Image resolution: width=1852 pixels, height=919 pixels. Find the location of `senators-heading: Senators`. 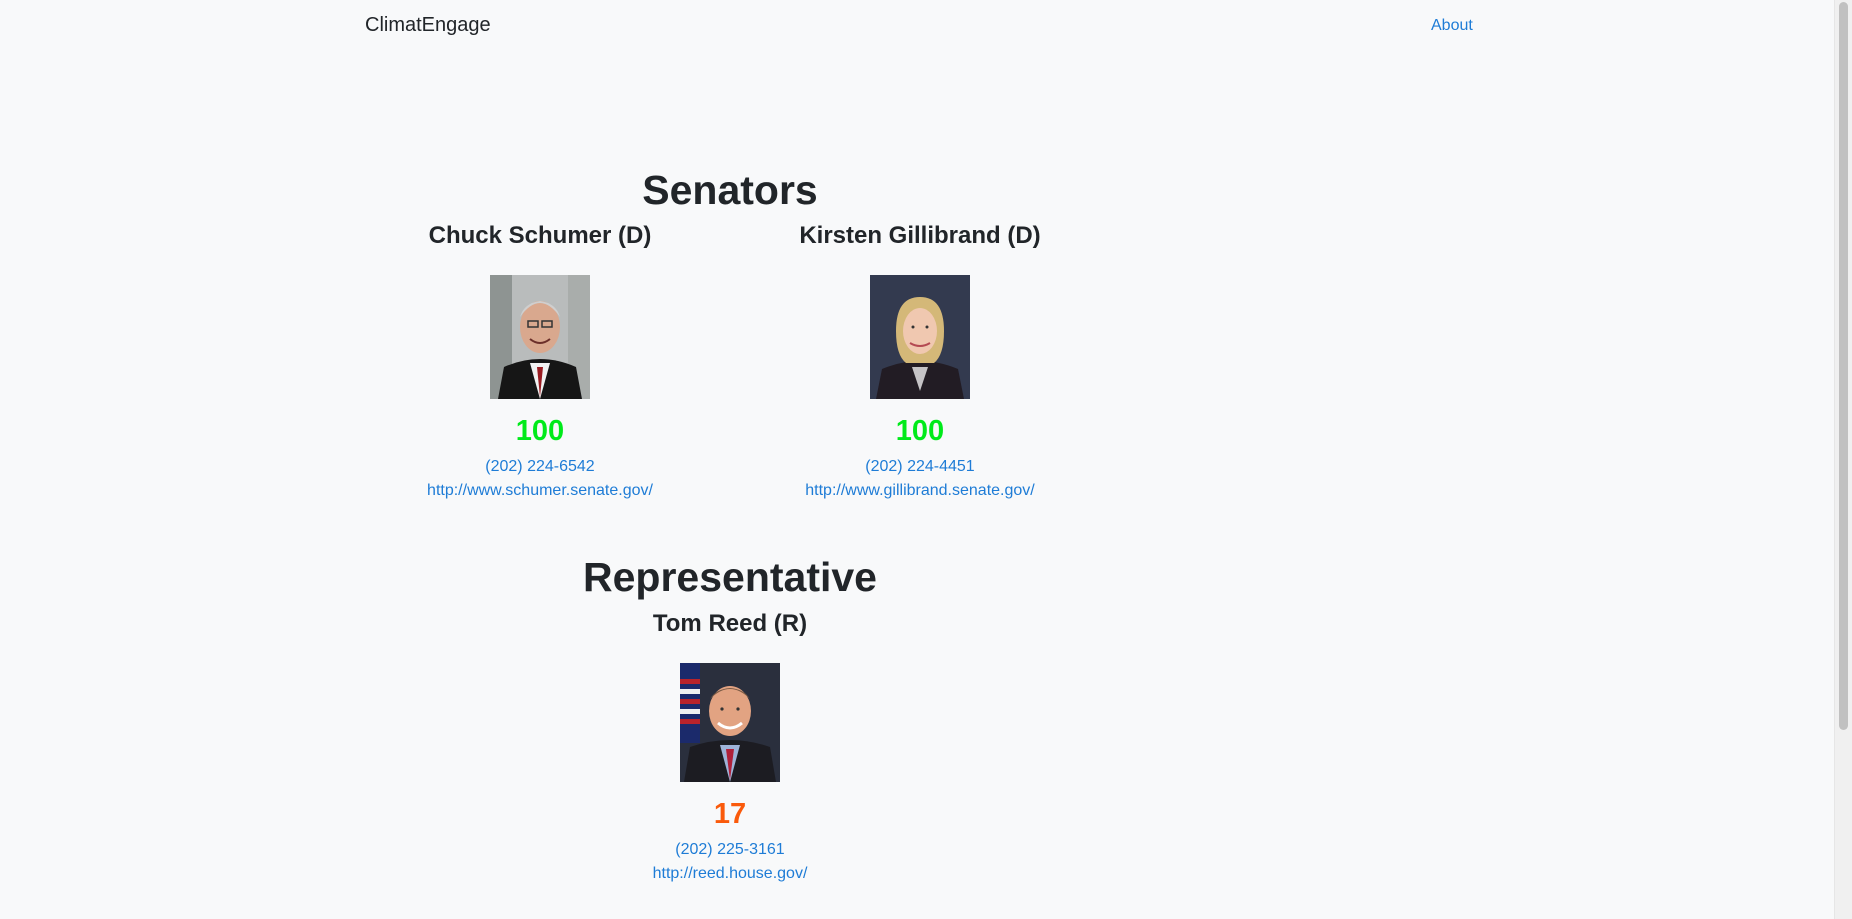

senators-heading: Senators is located at coordinates (730, 190).